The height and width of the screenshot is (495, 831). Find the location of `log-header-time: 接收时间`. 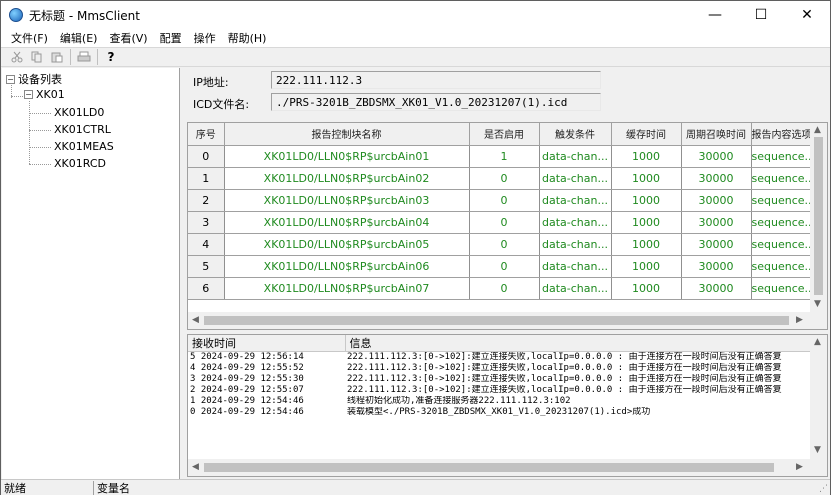

log-header-time: 接收时间 is located at coordinates (267, 343).